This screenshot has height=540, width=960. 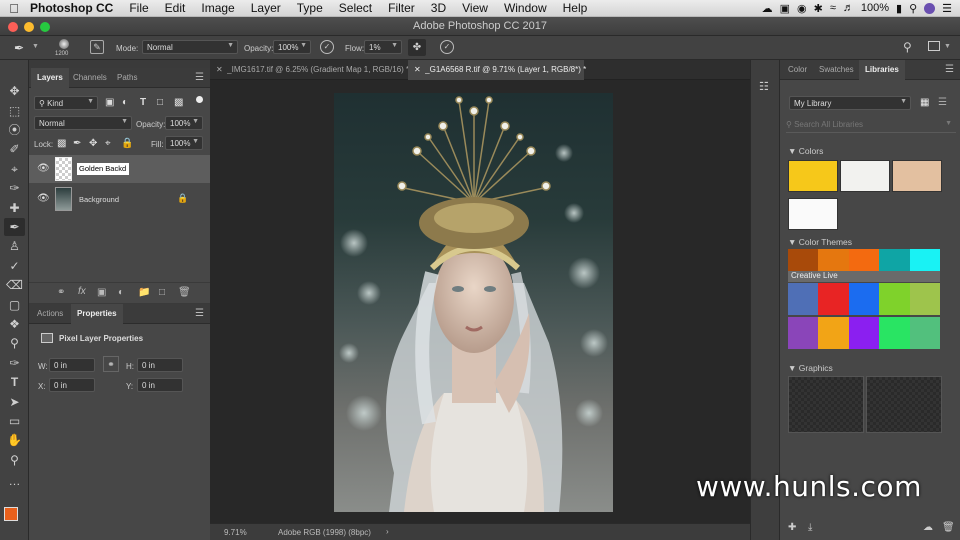 What do you see at coordinates (125, 102) in the screenshot?
I see `filter-adjustment-icon: ◐` at bounding box center [125, 102].